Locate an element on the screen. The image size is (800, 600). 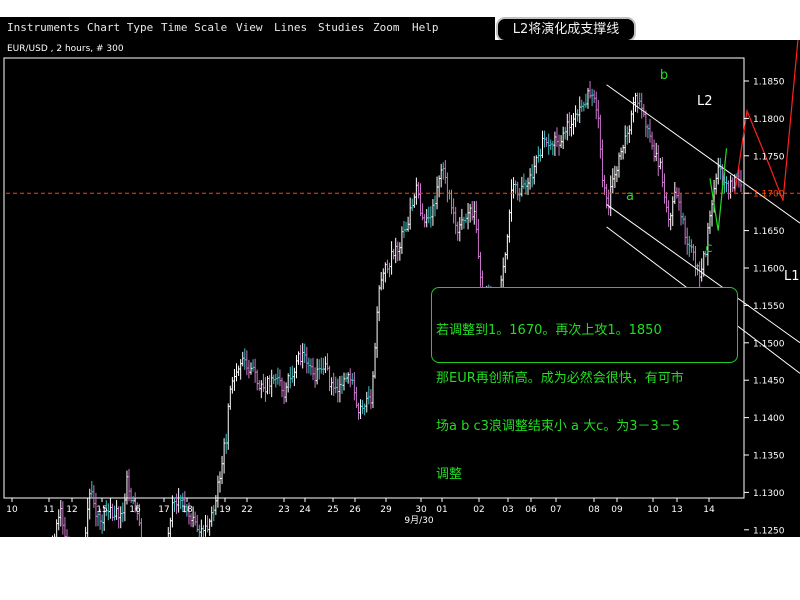
x-tick-label: 10 is located at coordinates (653, 510).